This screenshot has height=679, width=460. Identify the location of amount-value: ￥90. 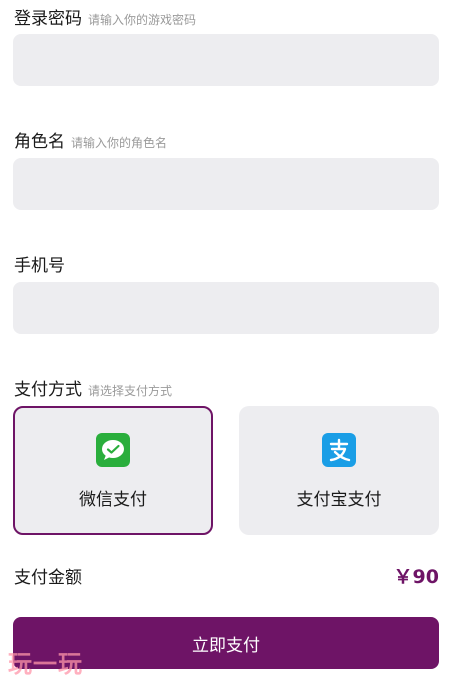
(416, 577).